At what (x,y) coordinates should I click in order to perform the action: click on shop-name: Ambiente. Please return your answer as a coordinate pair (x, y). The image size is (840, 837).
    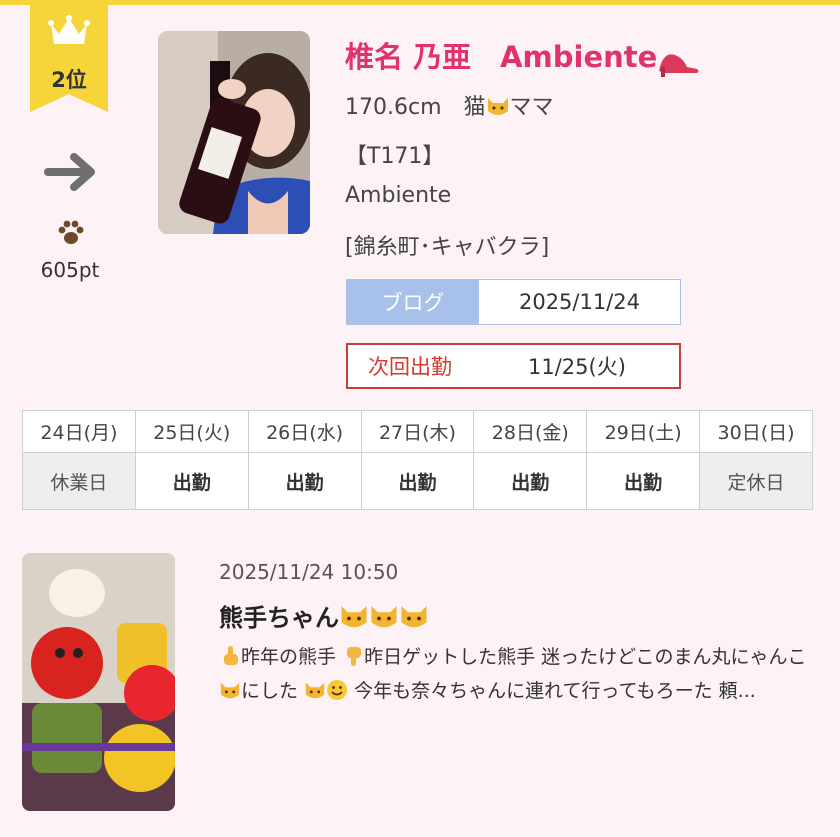
    Looking at the image, I should click on (398, 195).